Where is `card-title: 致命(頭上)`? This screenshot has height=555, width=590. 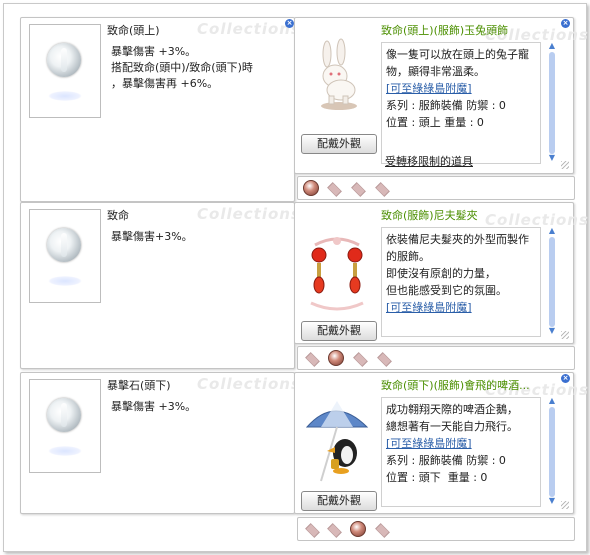
card-title: 致命(頭上) is located at coordinates (133, 30).